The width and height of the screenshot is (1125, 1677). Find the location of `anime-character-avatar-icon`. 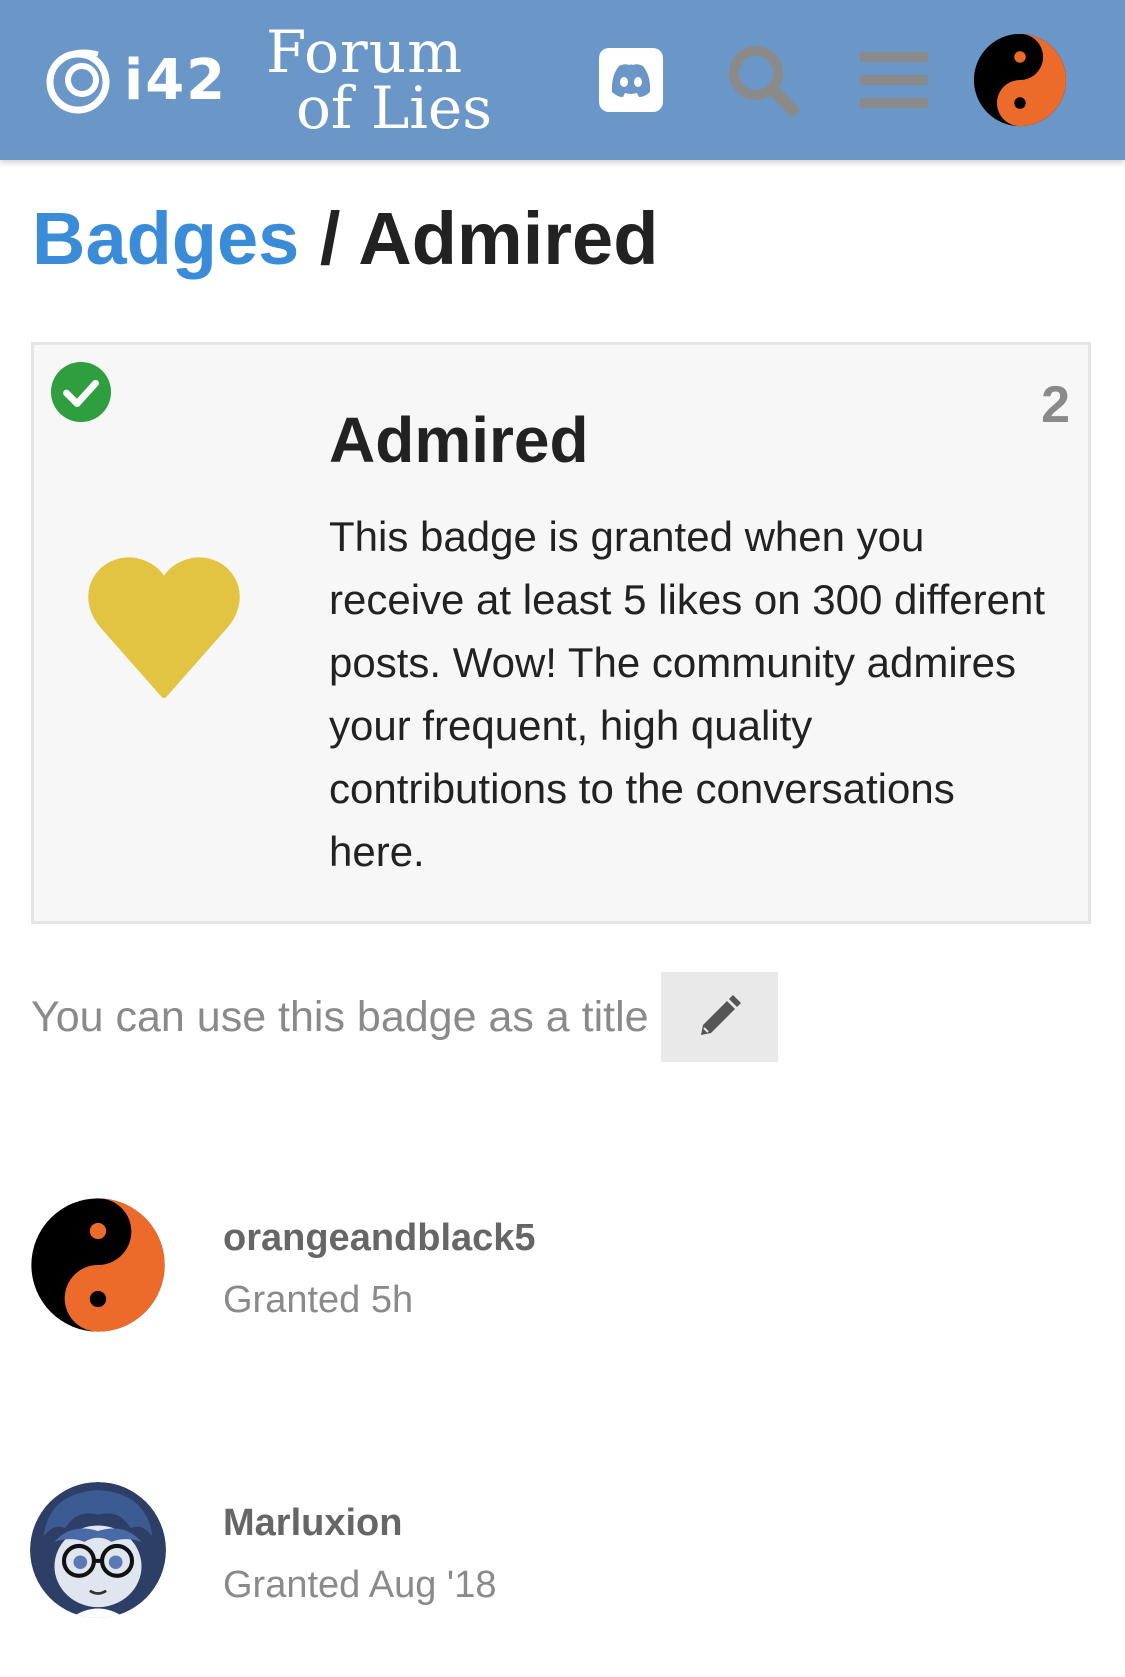

anime-character-avatar-icon is located at coordinates (98, 1550).